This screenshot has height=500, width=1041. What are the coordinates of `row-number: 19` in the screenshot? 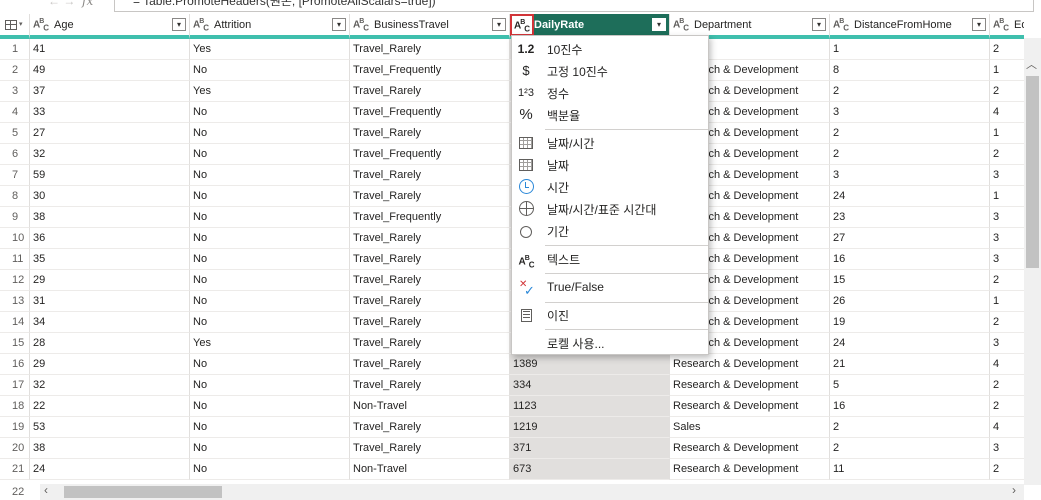 It's located at (15, 427).